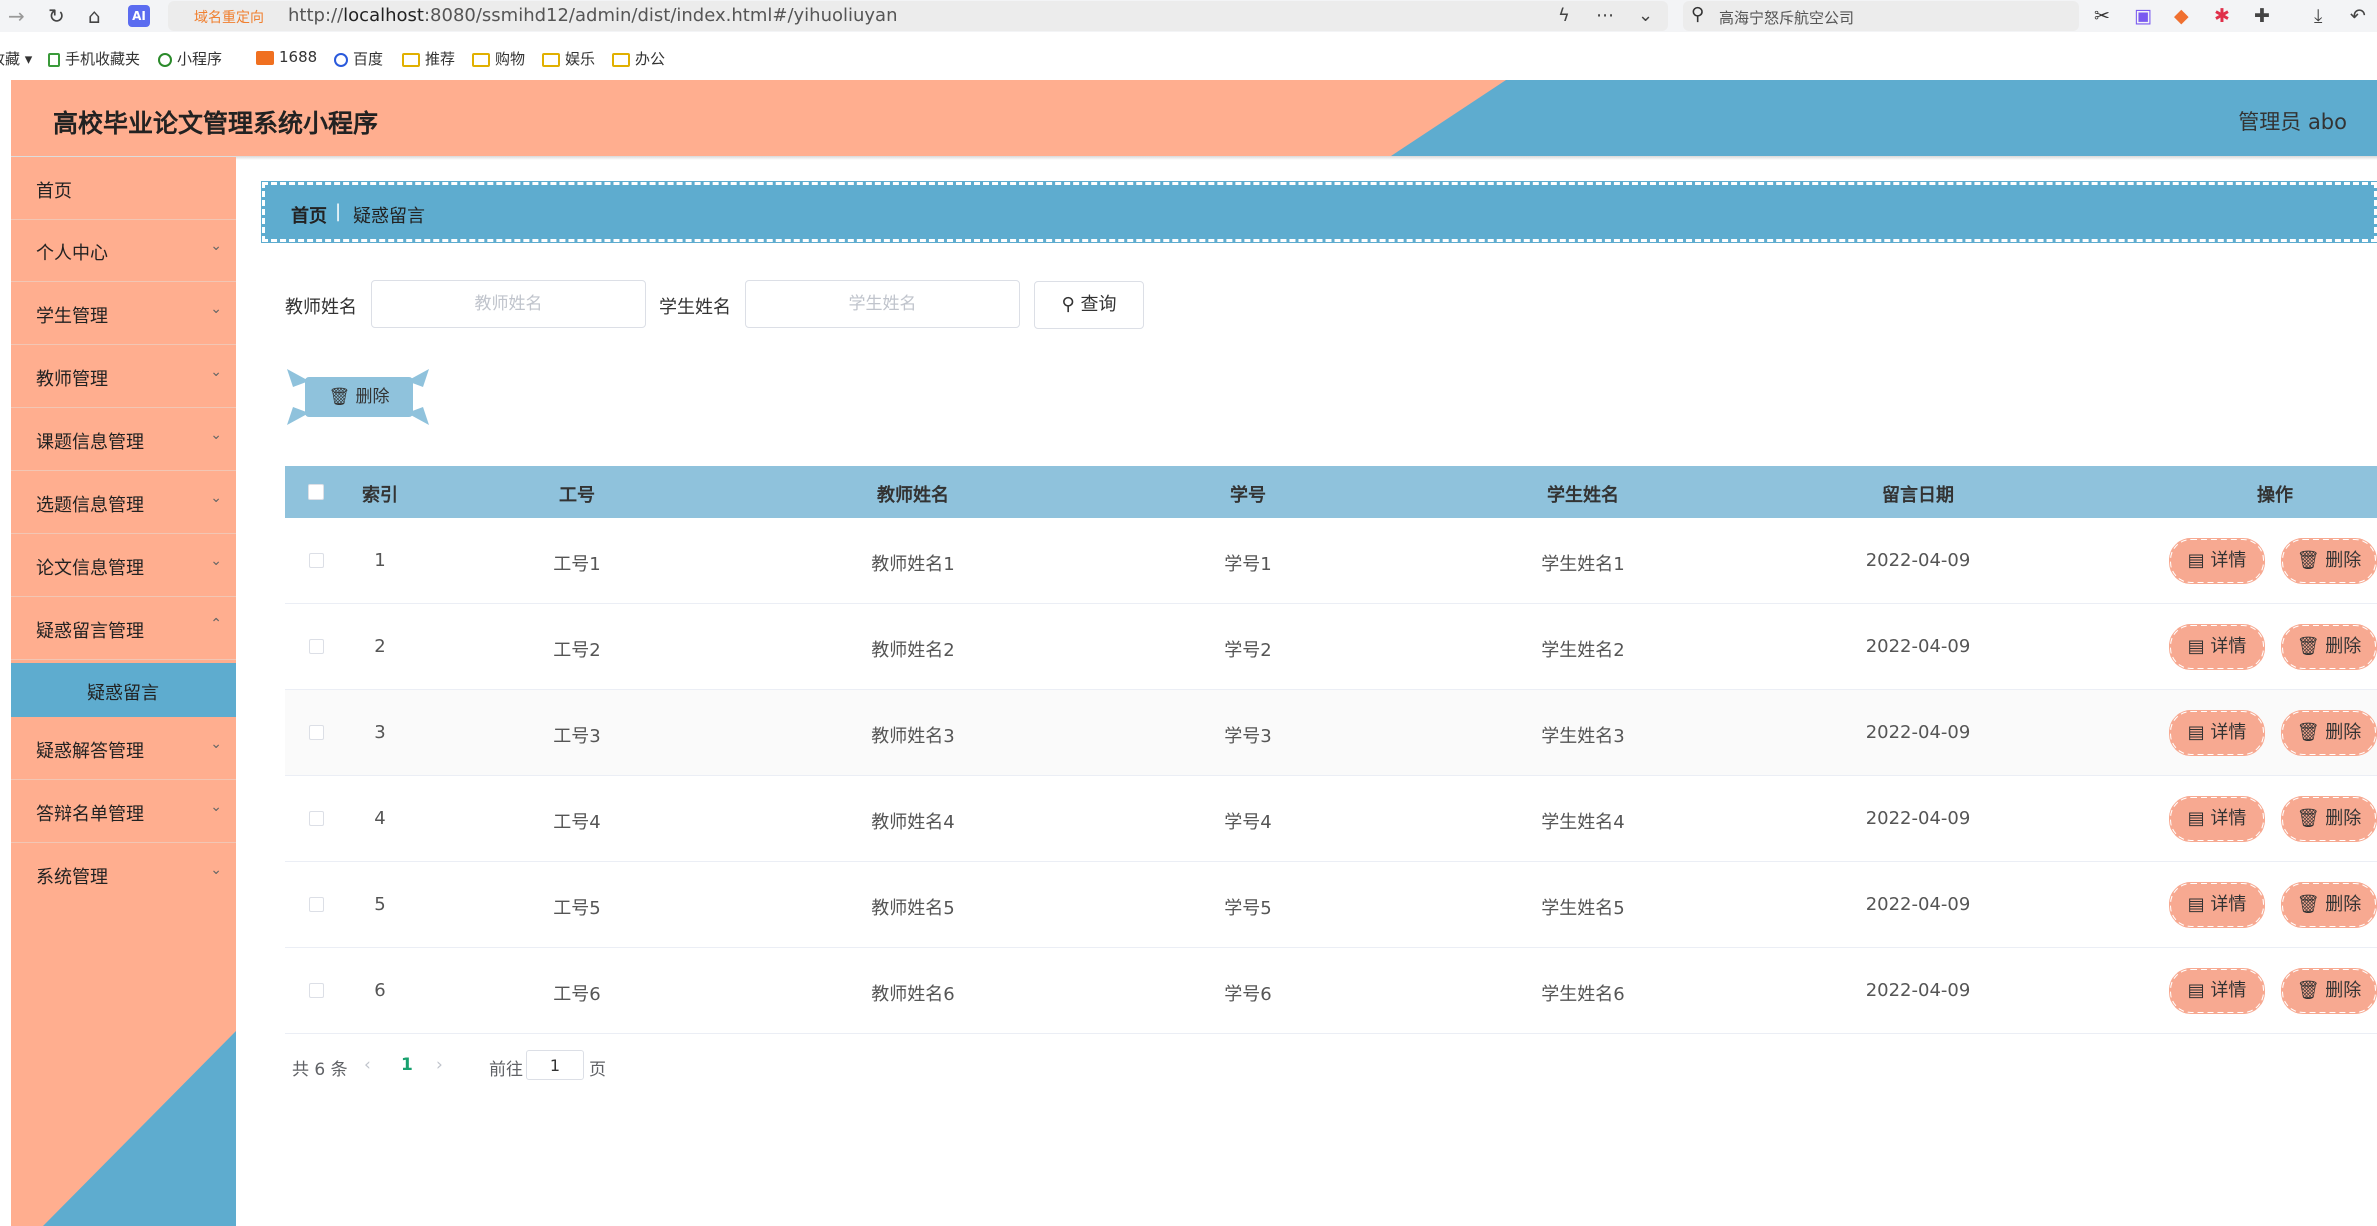  I want to click on extensions-icon: ✚, so click(2262, 16).